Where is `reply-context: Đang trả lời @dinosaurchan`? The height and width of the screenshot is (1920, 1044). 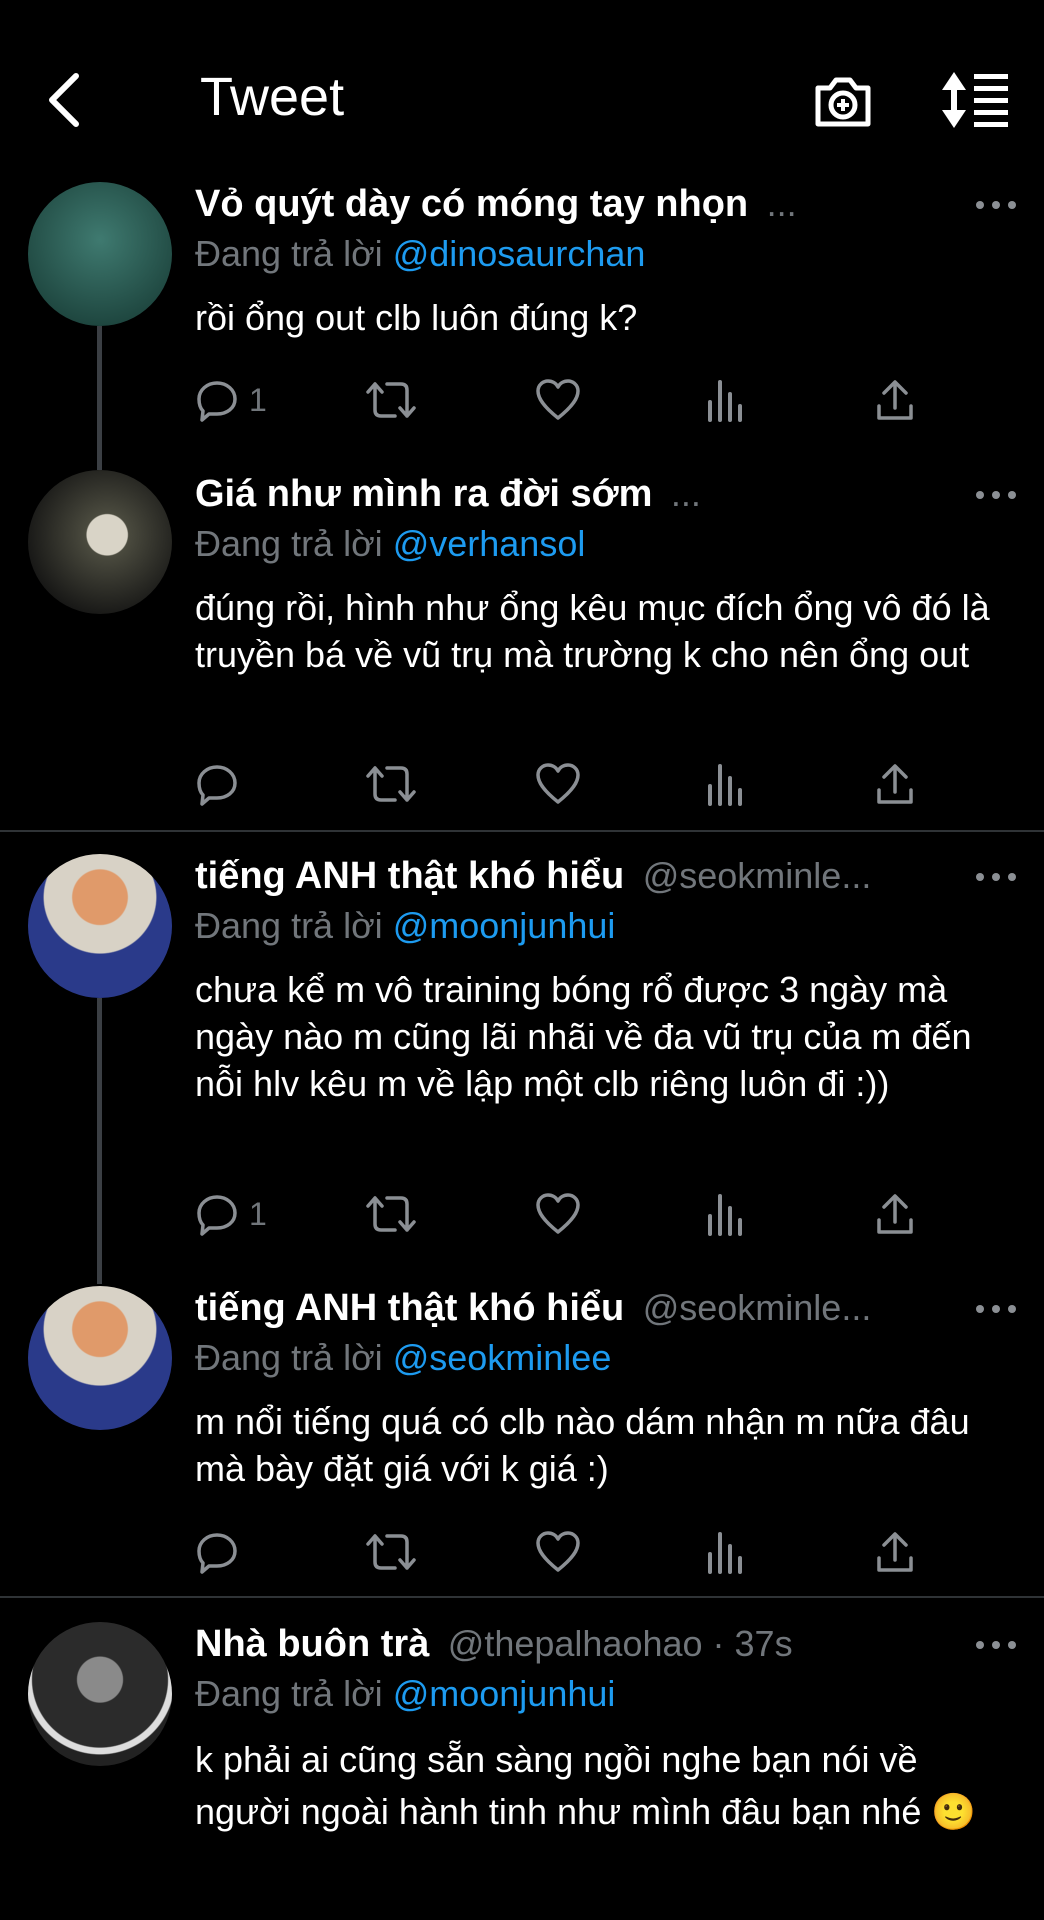
reply-context: Đang trả lời @dinosaurchan is located at coordinates (420, 254).